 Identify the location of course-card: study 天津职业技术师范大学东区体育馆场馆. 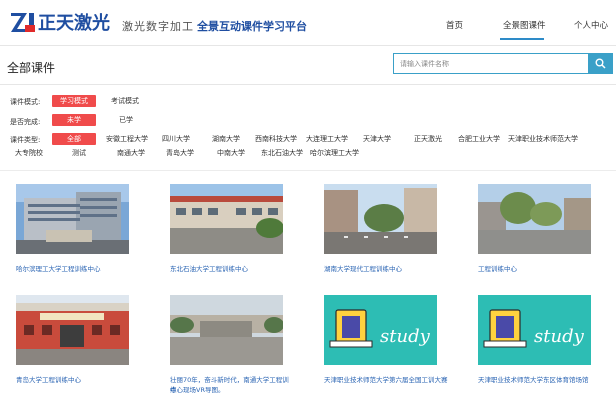
(534, 339).